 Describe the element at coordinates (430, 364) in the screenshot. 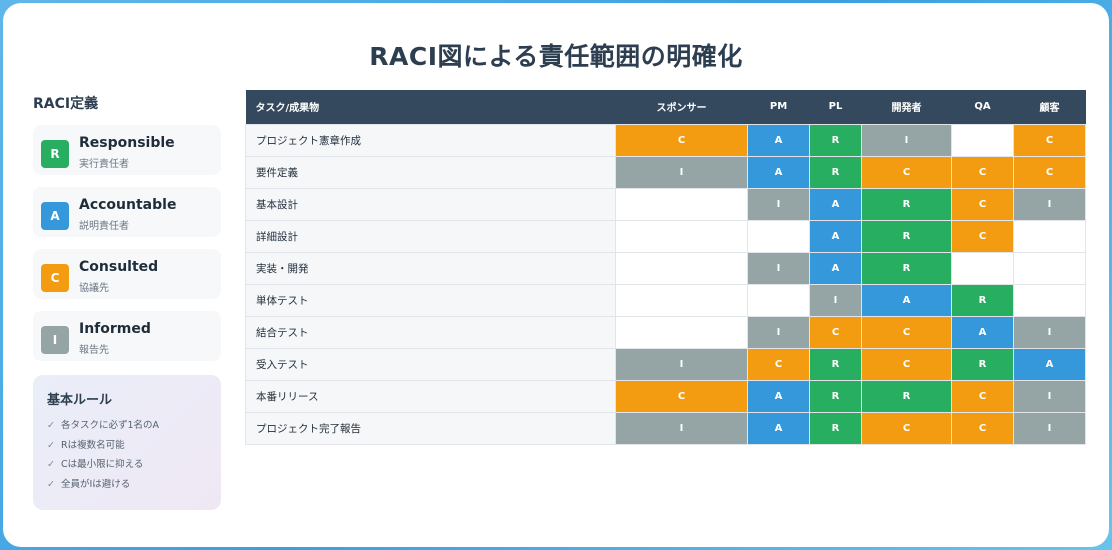

I see `task-cell: 受入テスト` at that location.